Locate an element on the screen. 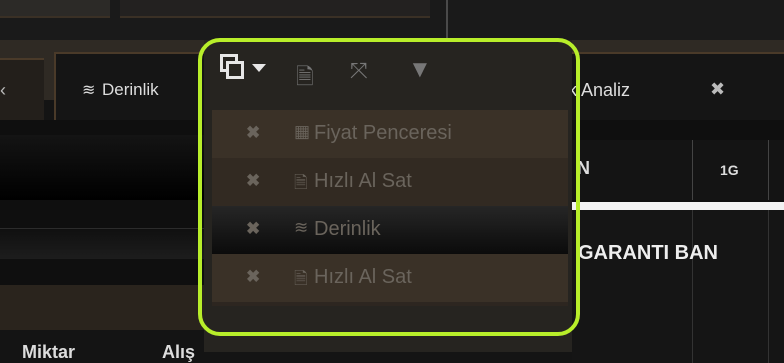  close-icon: ✖ is located at coordinates (717, 89).